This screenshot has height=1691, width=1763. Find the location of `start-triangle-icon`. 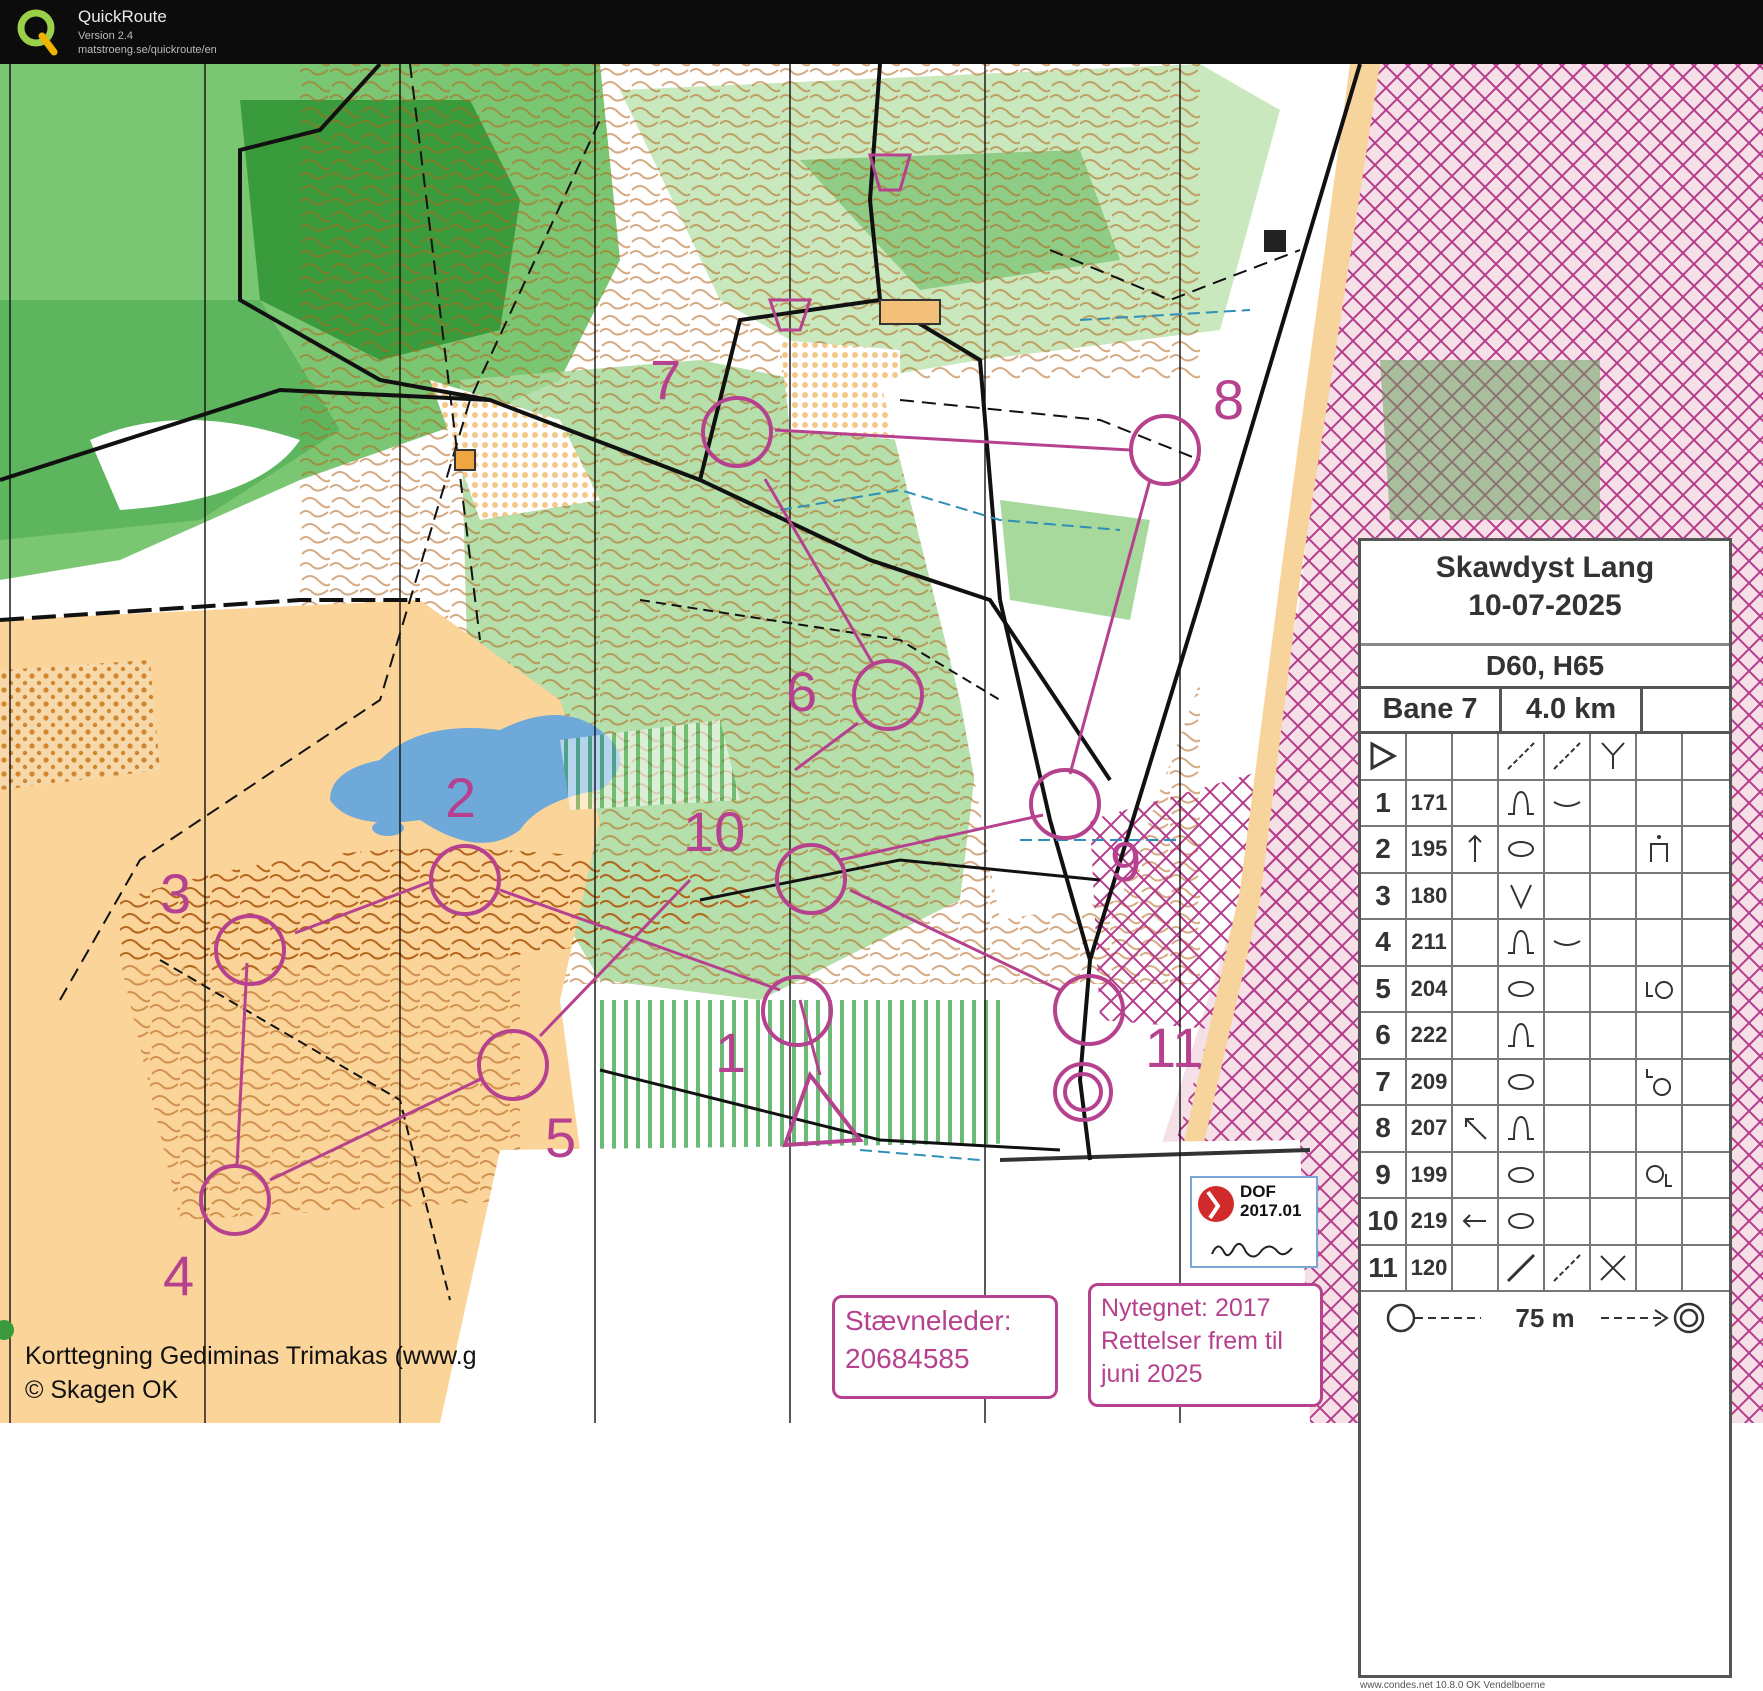

start-triangle-icon is located at coordinates (1384, 756).